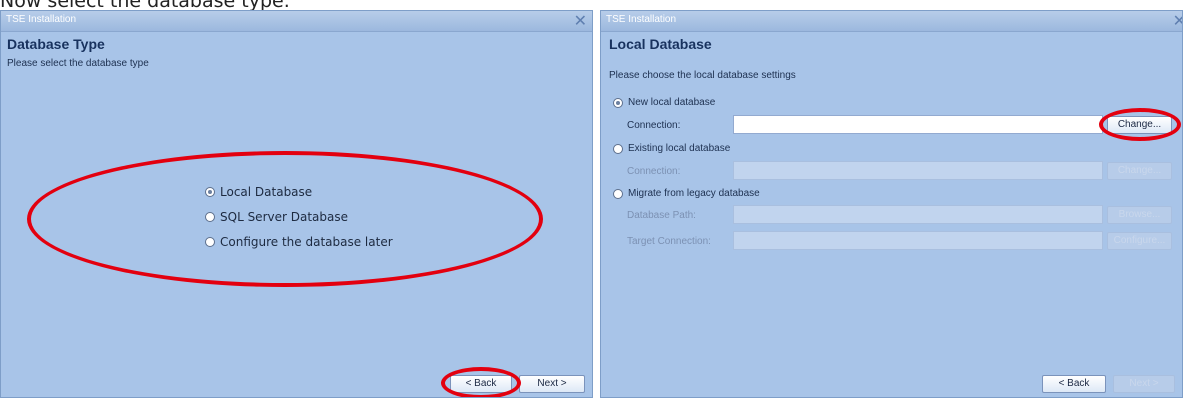 Image resolution: width=1183 pixels, height=398 pixels. Describe the element at coordinates (56, 44) in the screenshot. I see `page-title: Database Type` at that location.